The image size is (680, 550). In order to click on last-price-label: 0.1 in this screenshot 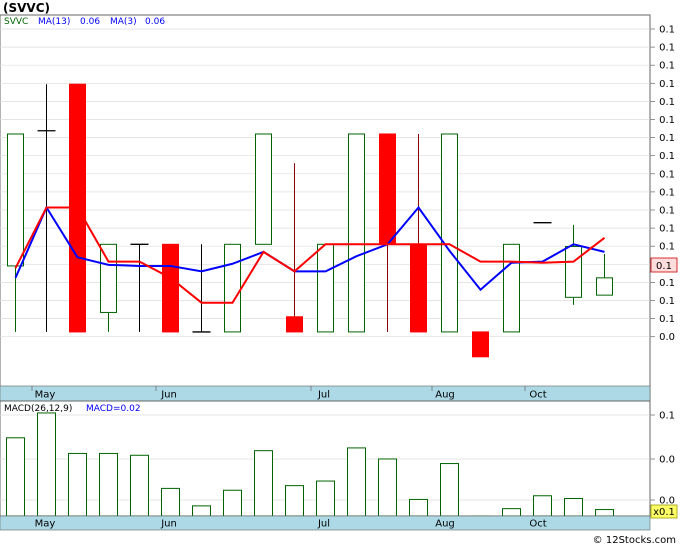, I will do `click(664, 266)`.